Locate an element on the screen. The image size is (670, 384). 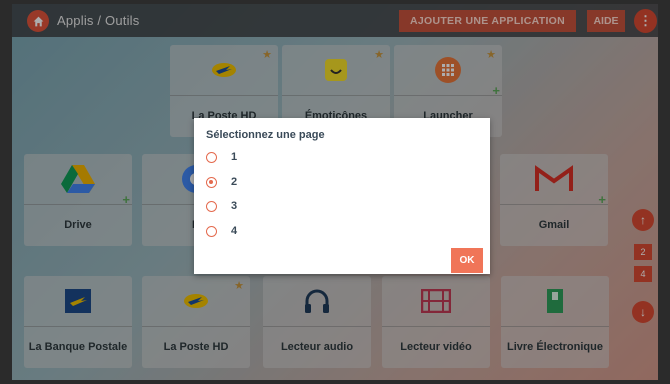
option-label: 4 is located at coordinates (234, 231).